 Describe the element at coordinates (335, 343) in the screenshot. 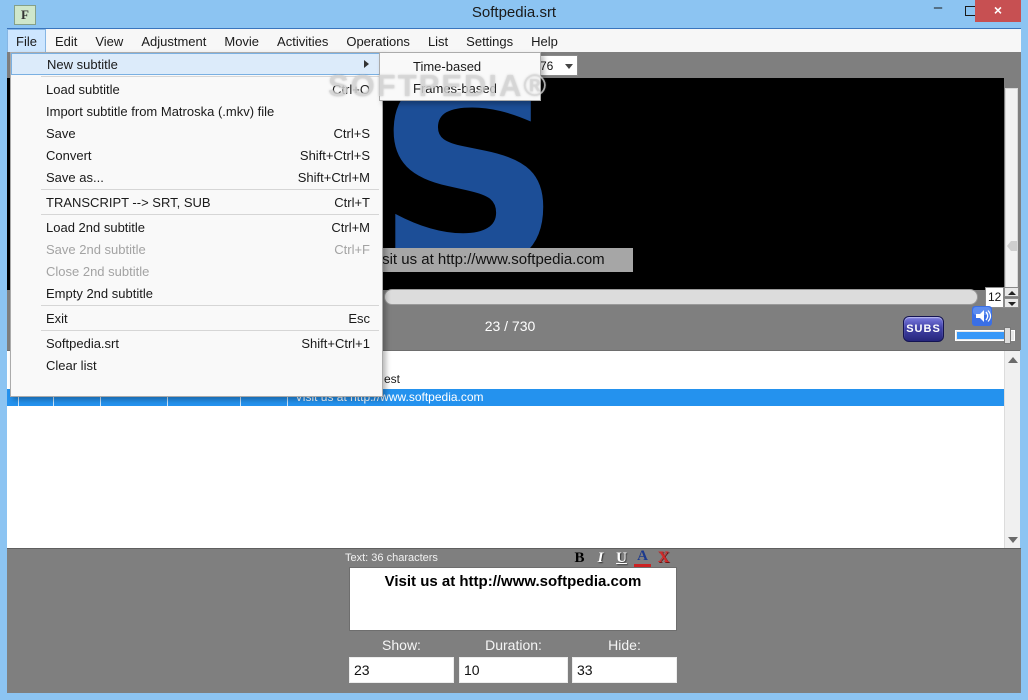

I see `menu-item-shortcut: Shift+Ctrl+1` at that location.